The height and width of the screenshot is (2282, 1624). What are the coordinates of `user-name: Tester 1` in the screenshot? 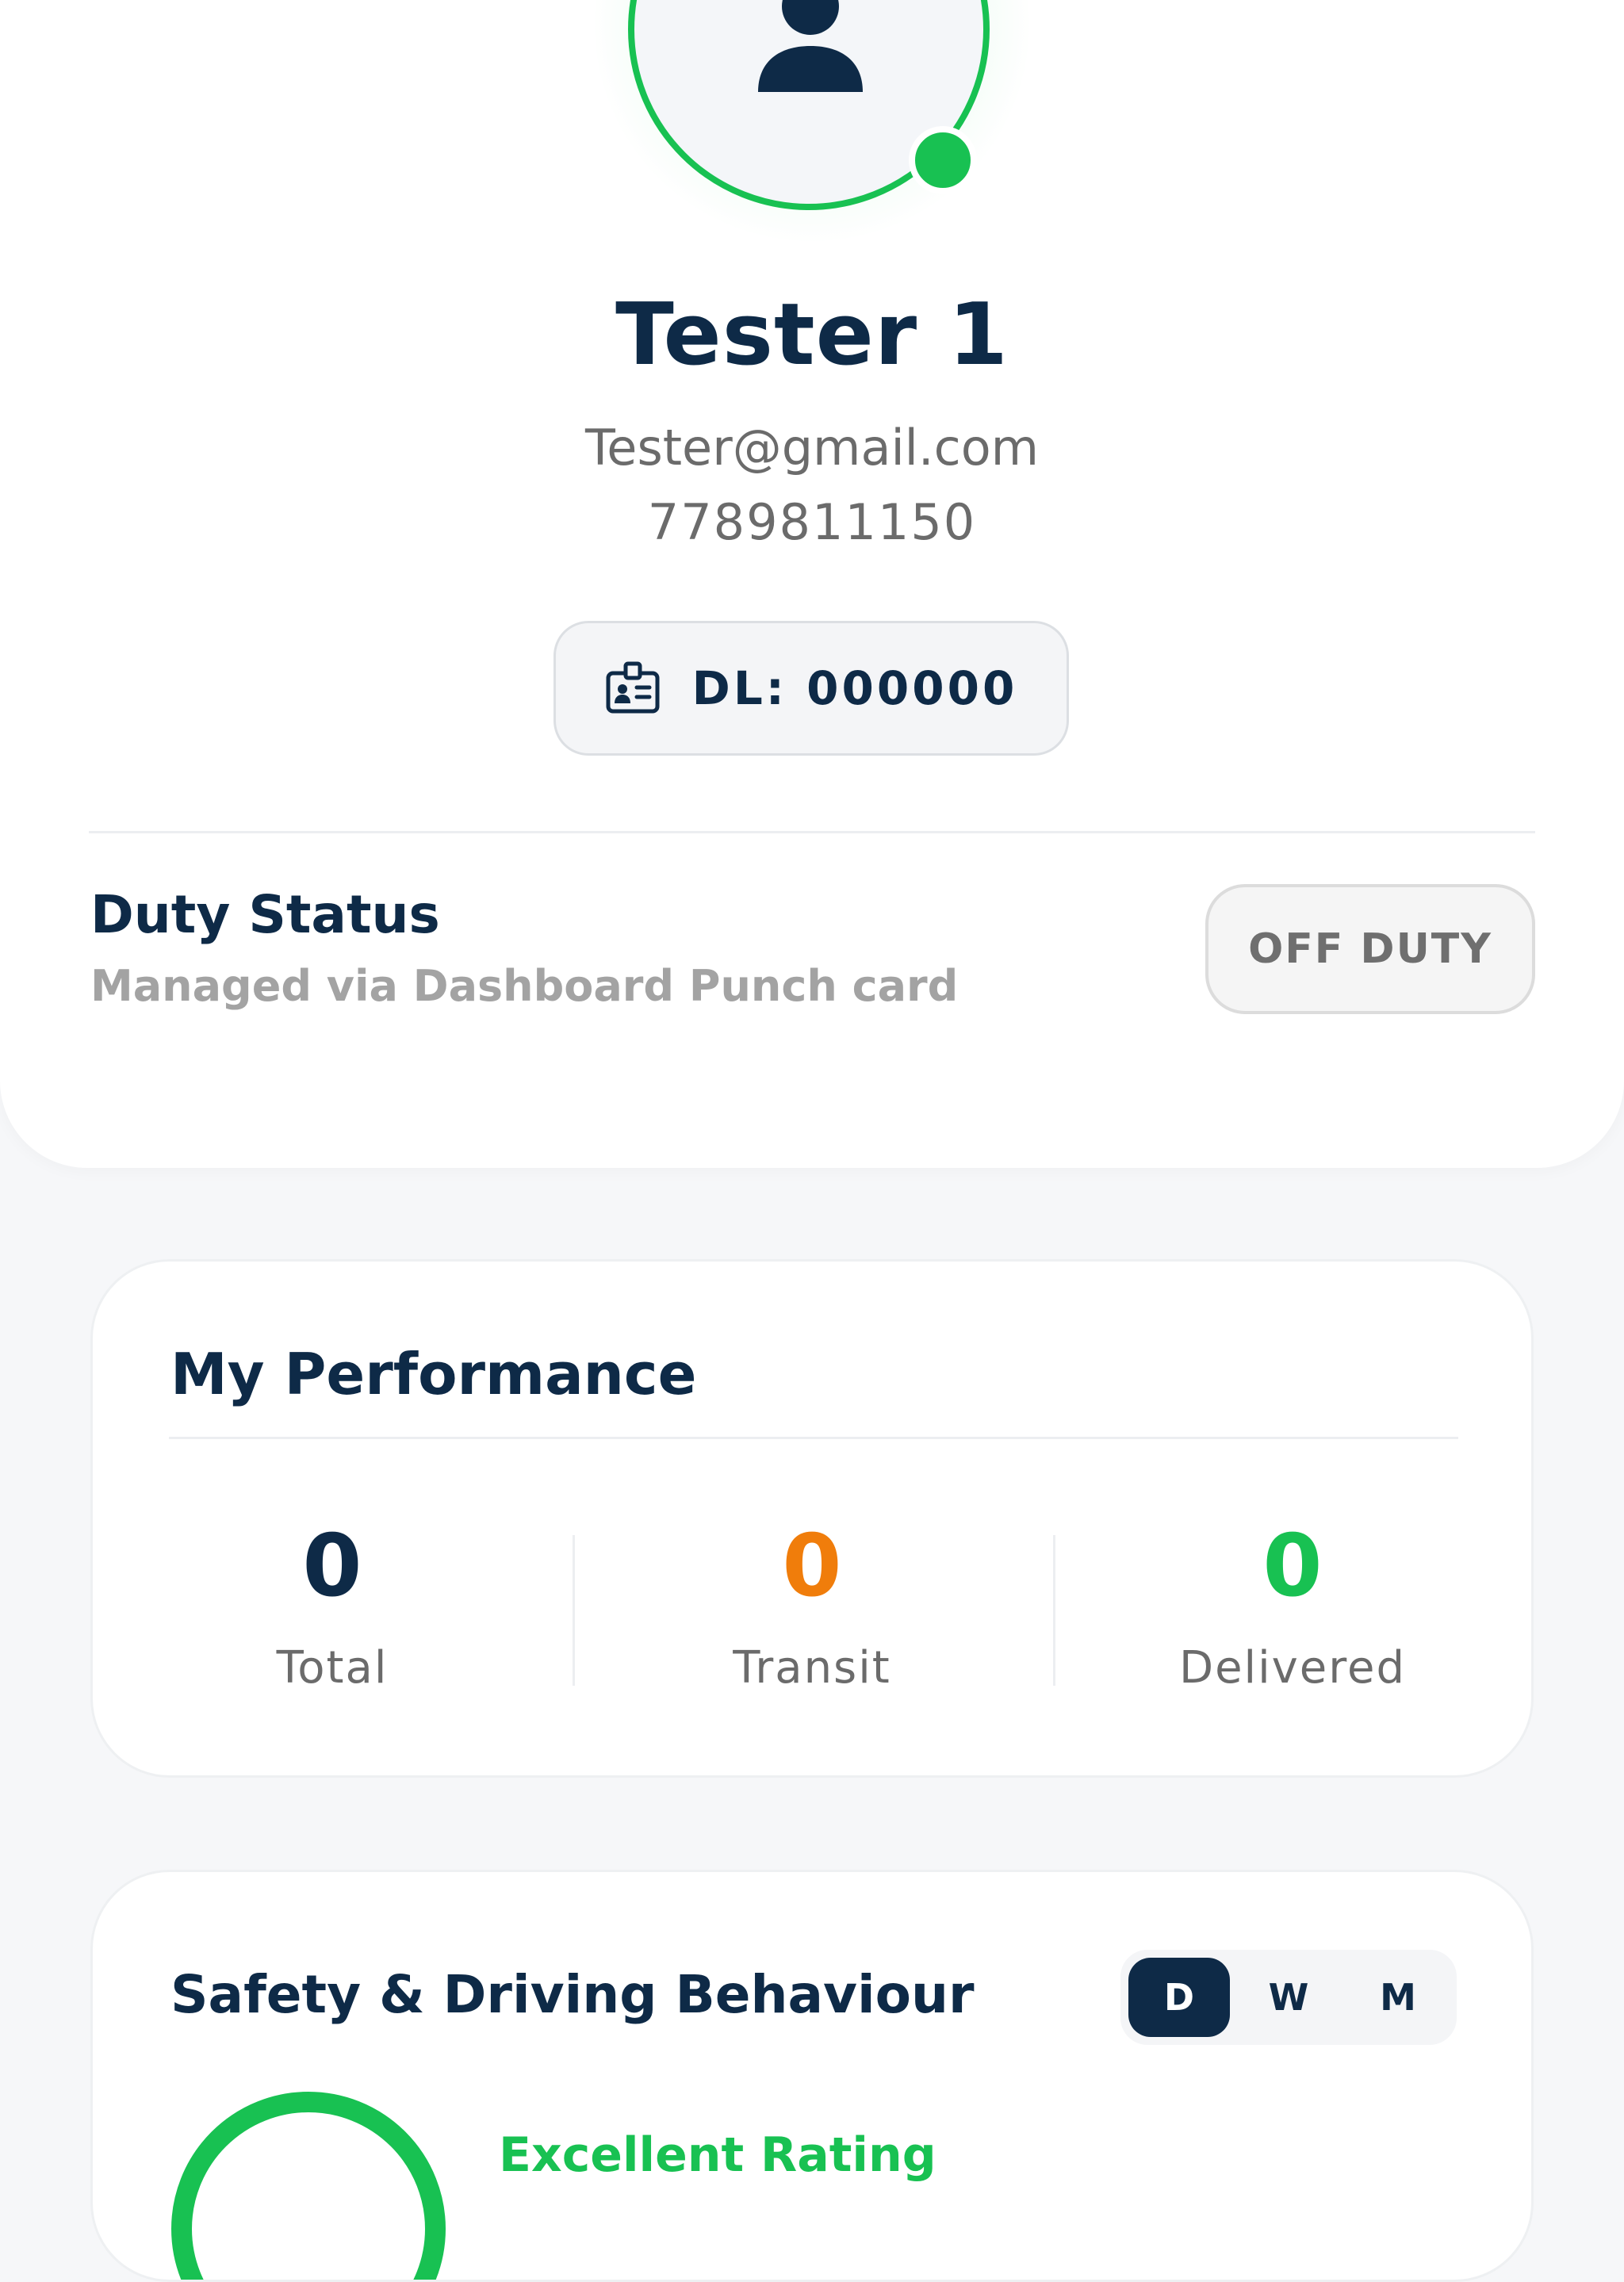 It's located at (812, 335).